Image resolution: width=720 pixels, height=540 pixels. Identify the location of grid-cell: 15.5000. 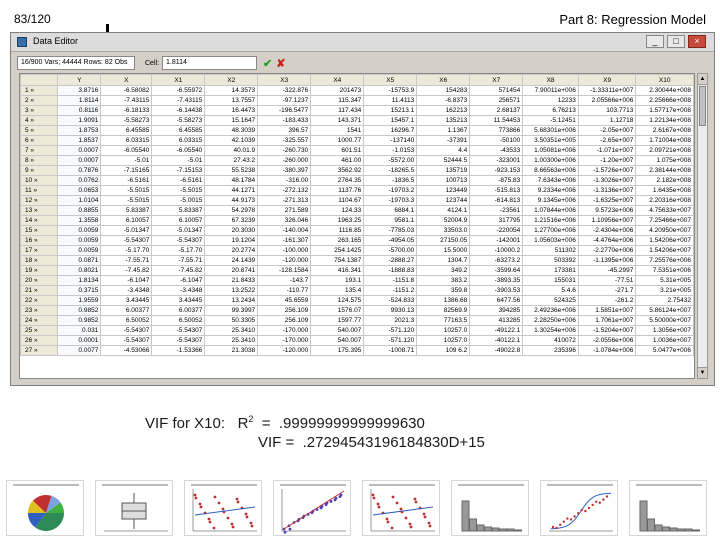
(443, 250).